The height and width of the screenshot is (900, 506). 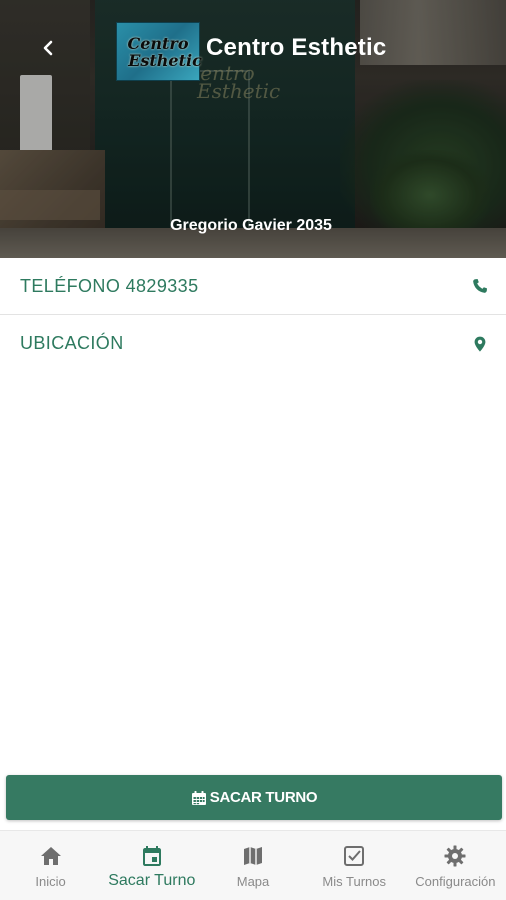 What do you see at coordinates (109, 285) in the screenshot?
I see `phone-label: TELÉFONO 4829335` at bounding box center [109, 285].